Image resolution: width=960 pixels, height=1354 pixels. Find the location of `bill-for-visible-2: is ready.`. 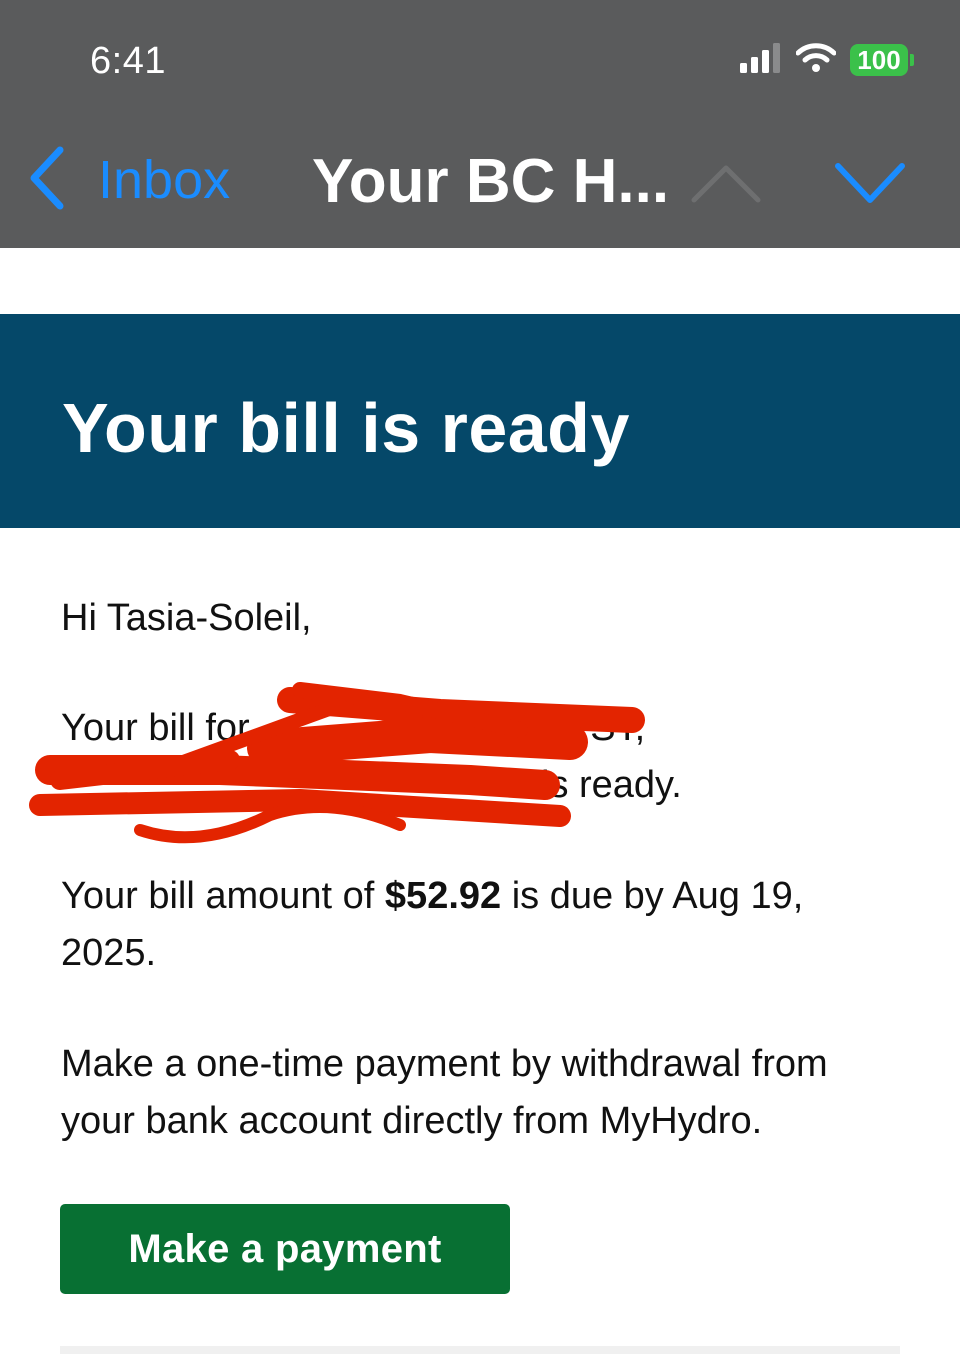

bill-for-visible-2: is ready. is located at coordinates (611, 785).